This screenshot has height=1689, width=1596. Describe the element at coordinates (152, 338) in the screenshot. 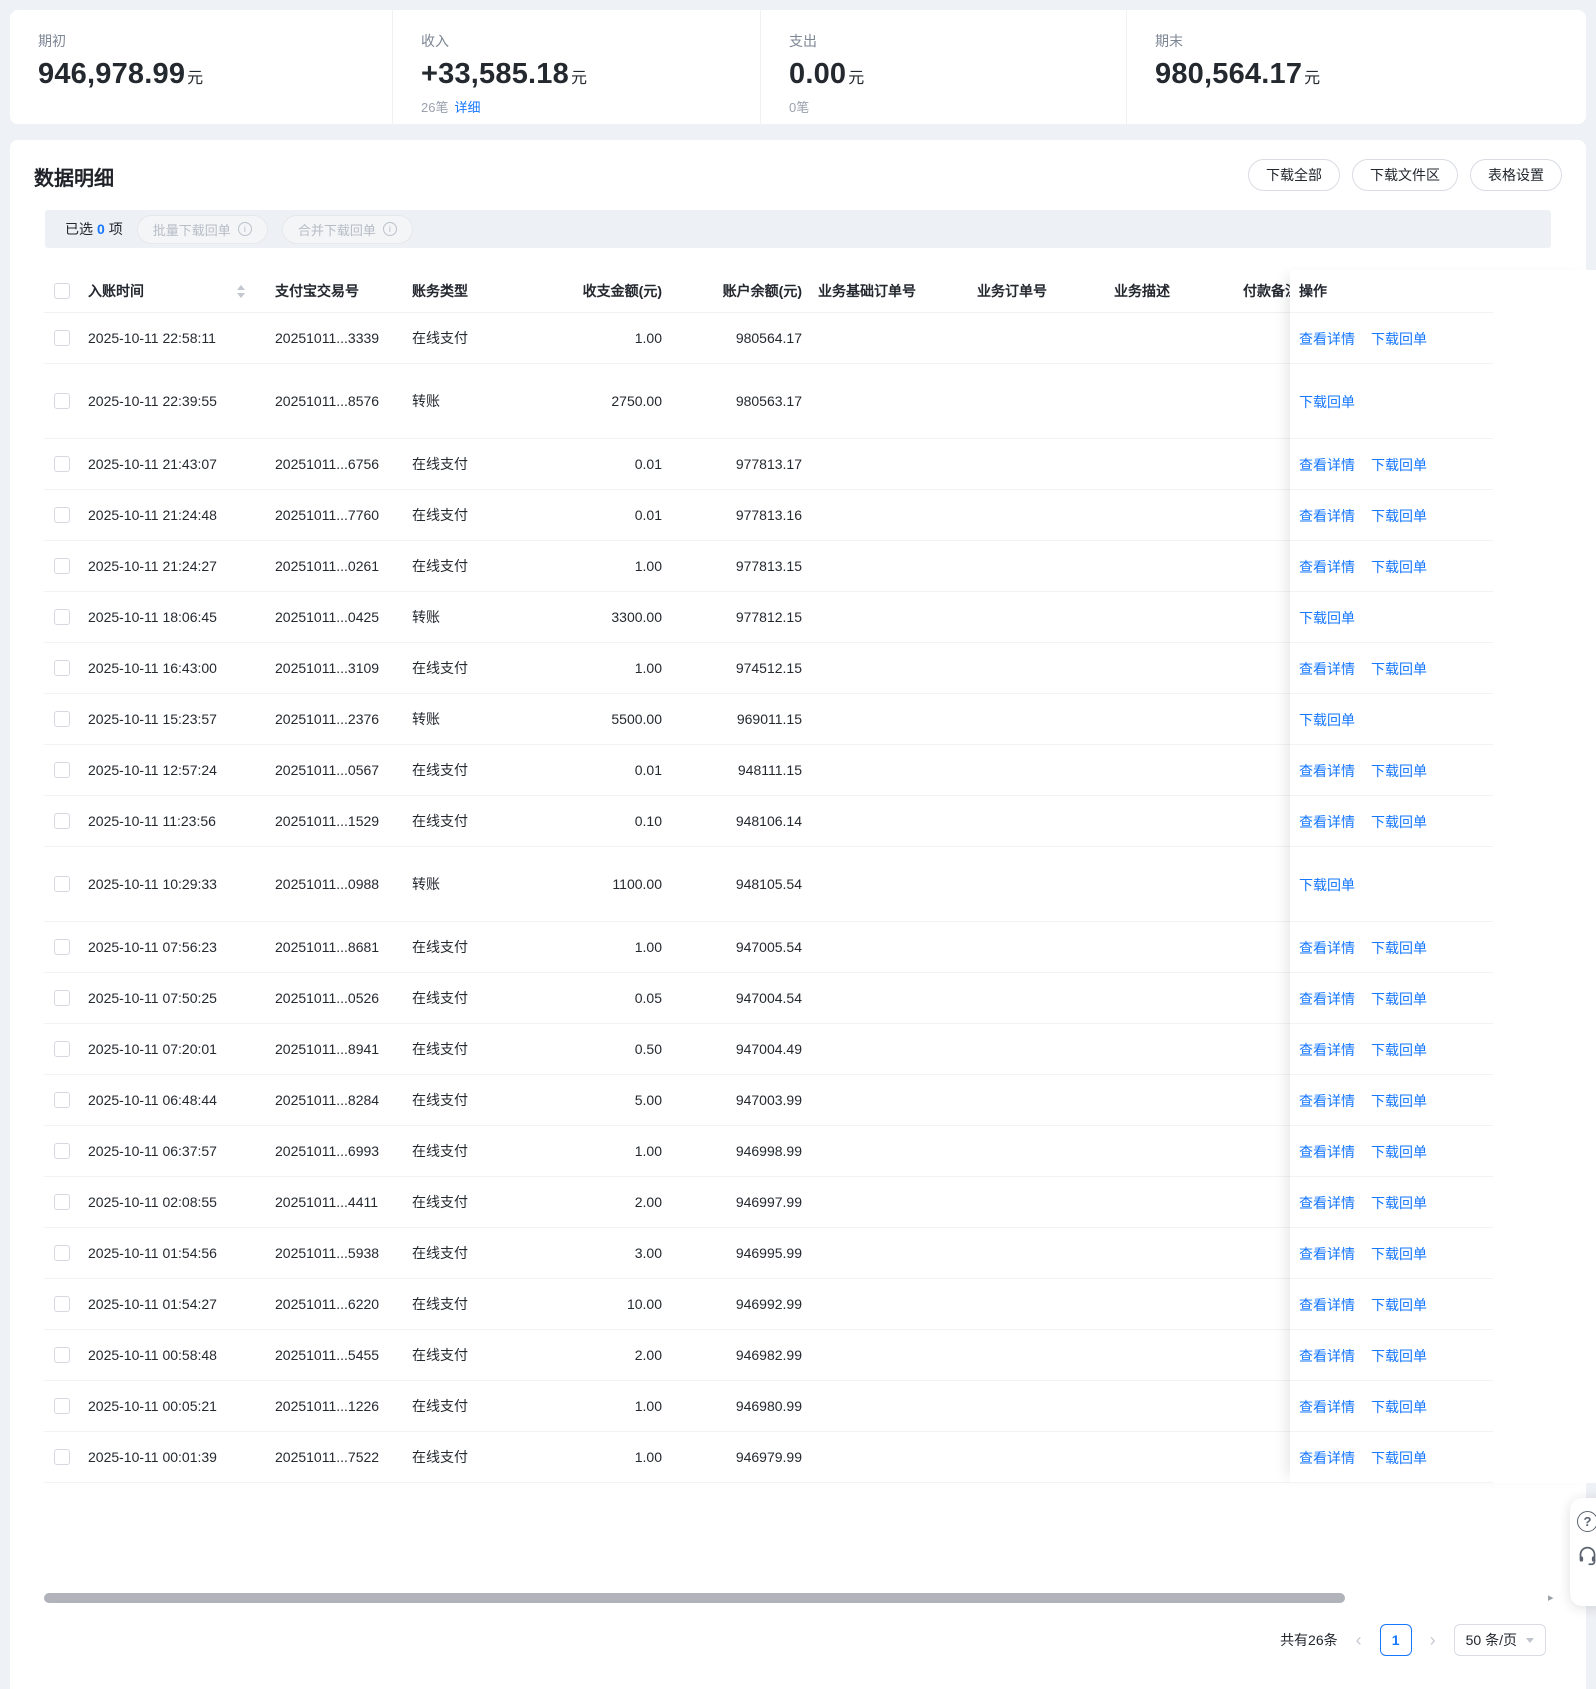

I see `cell-time: 2025-10-11 22:58:11` at that location.